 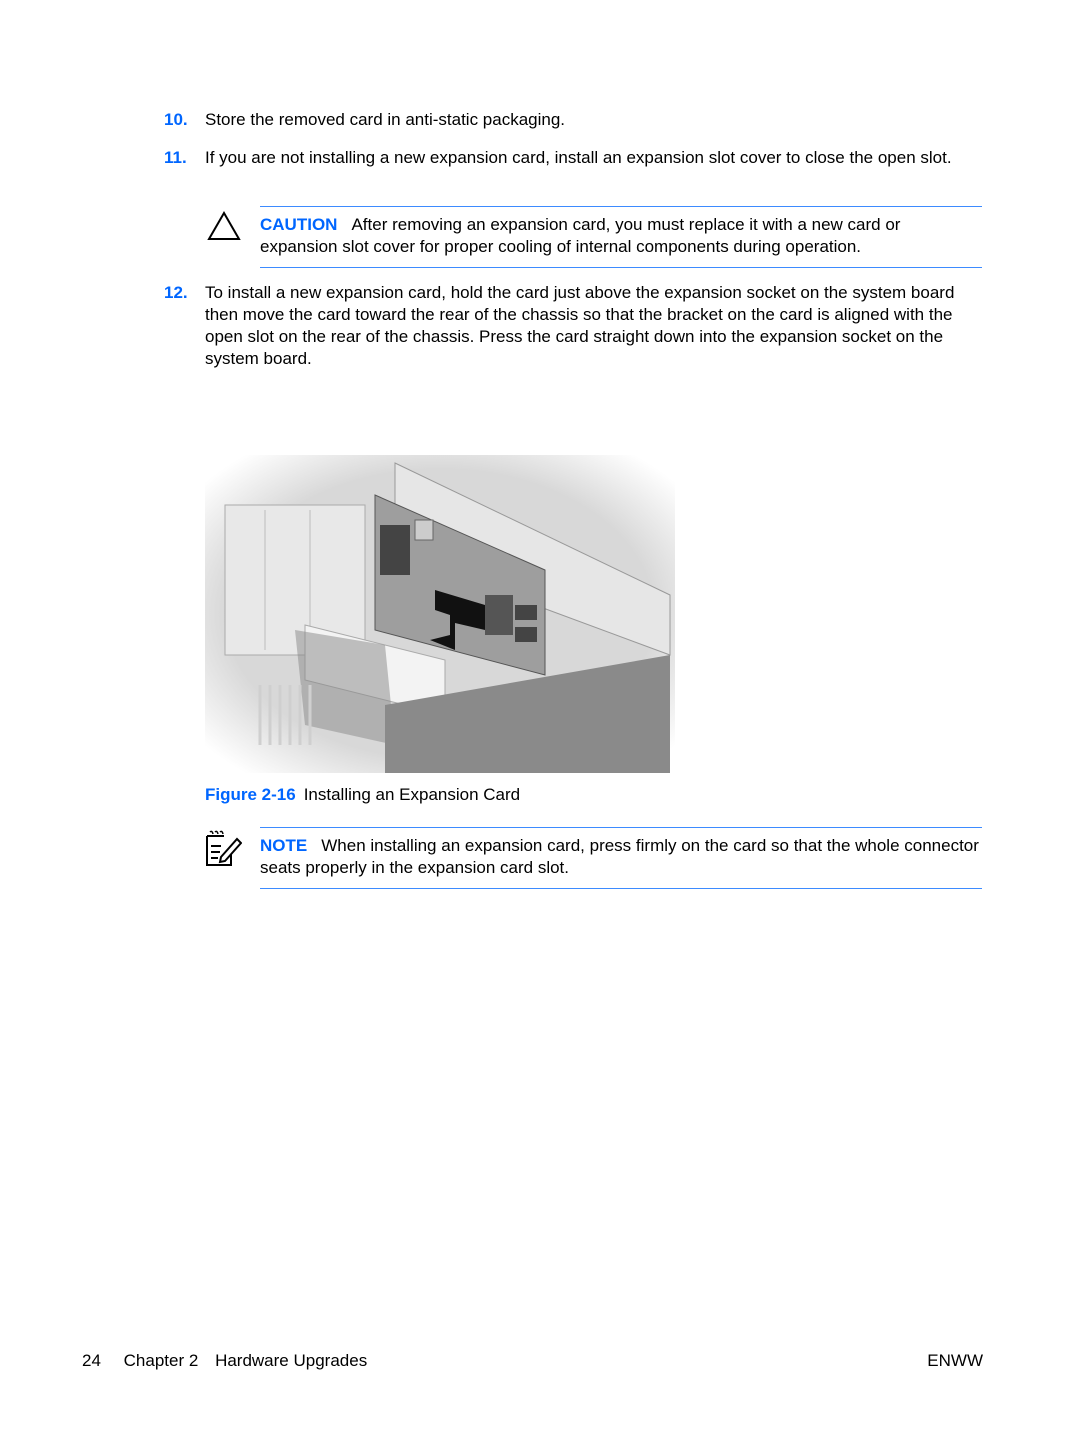 I want to click on page-number: 24, so click(x=91, y=1360).